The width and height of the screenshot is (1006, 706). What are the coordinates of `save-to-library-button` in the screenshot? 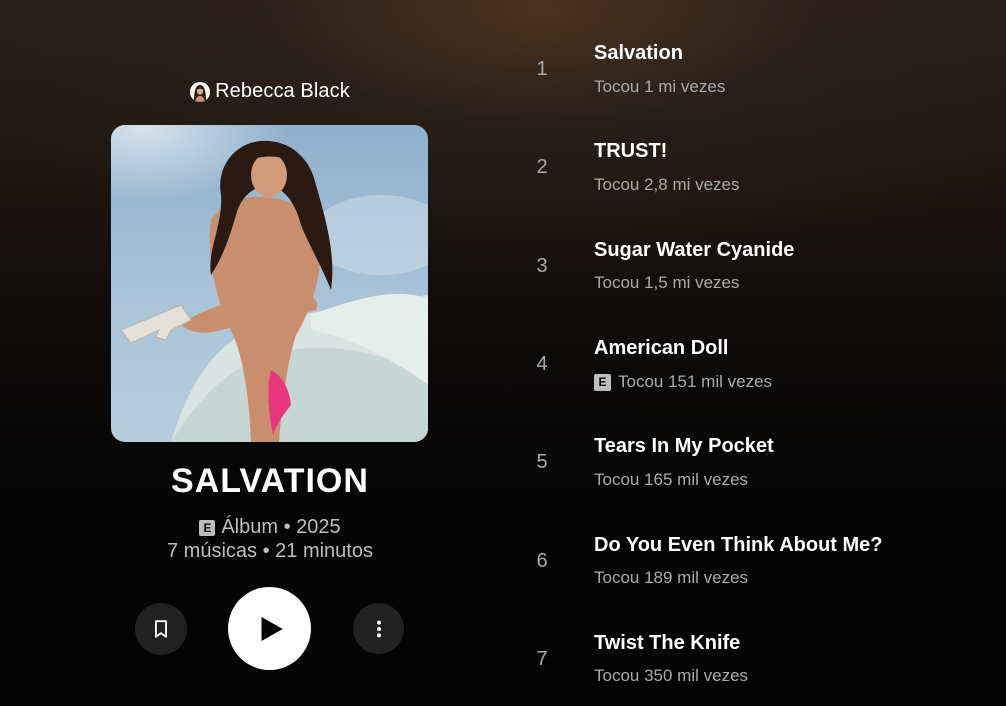 It's located at (161, 629).